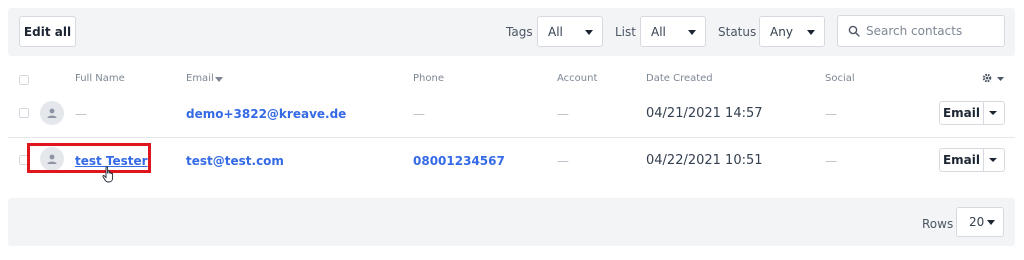  What do you see at coordinates (428, 78) in the screenshot?
I see `column-header-phone: Phone` at bounding box center [428, 78].